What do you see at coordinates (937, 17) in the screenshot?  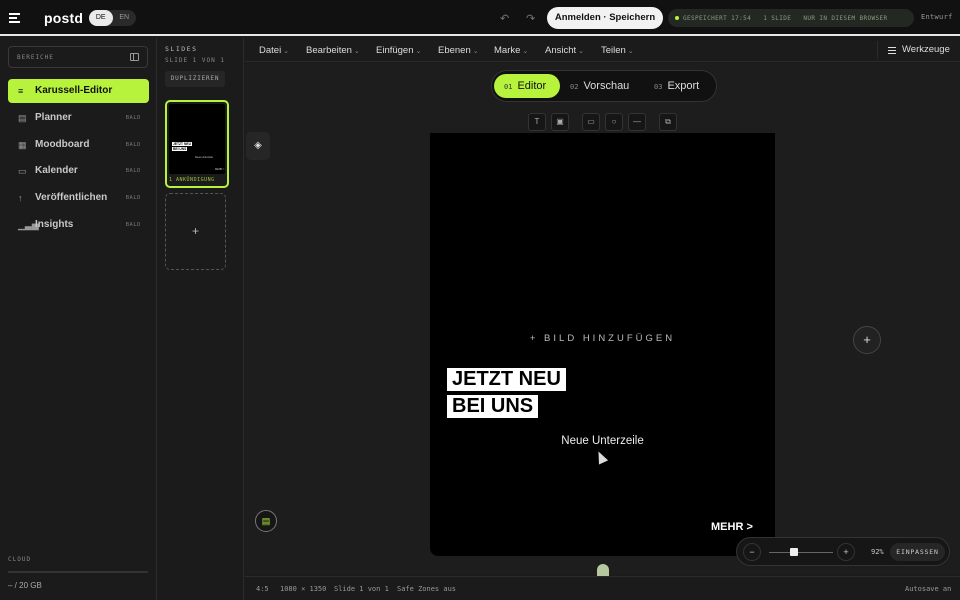 I see `draft-label: Entwurf` at bounding box center [937, 17].